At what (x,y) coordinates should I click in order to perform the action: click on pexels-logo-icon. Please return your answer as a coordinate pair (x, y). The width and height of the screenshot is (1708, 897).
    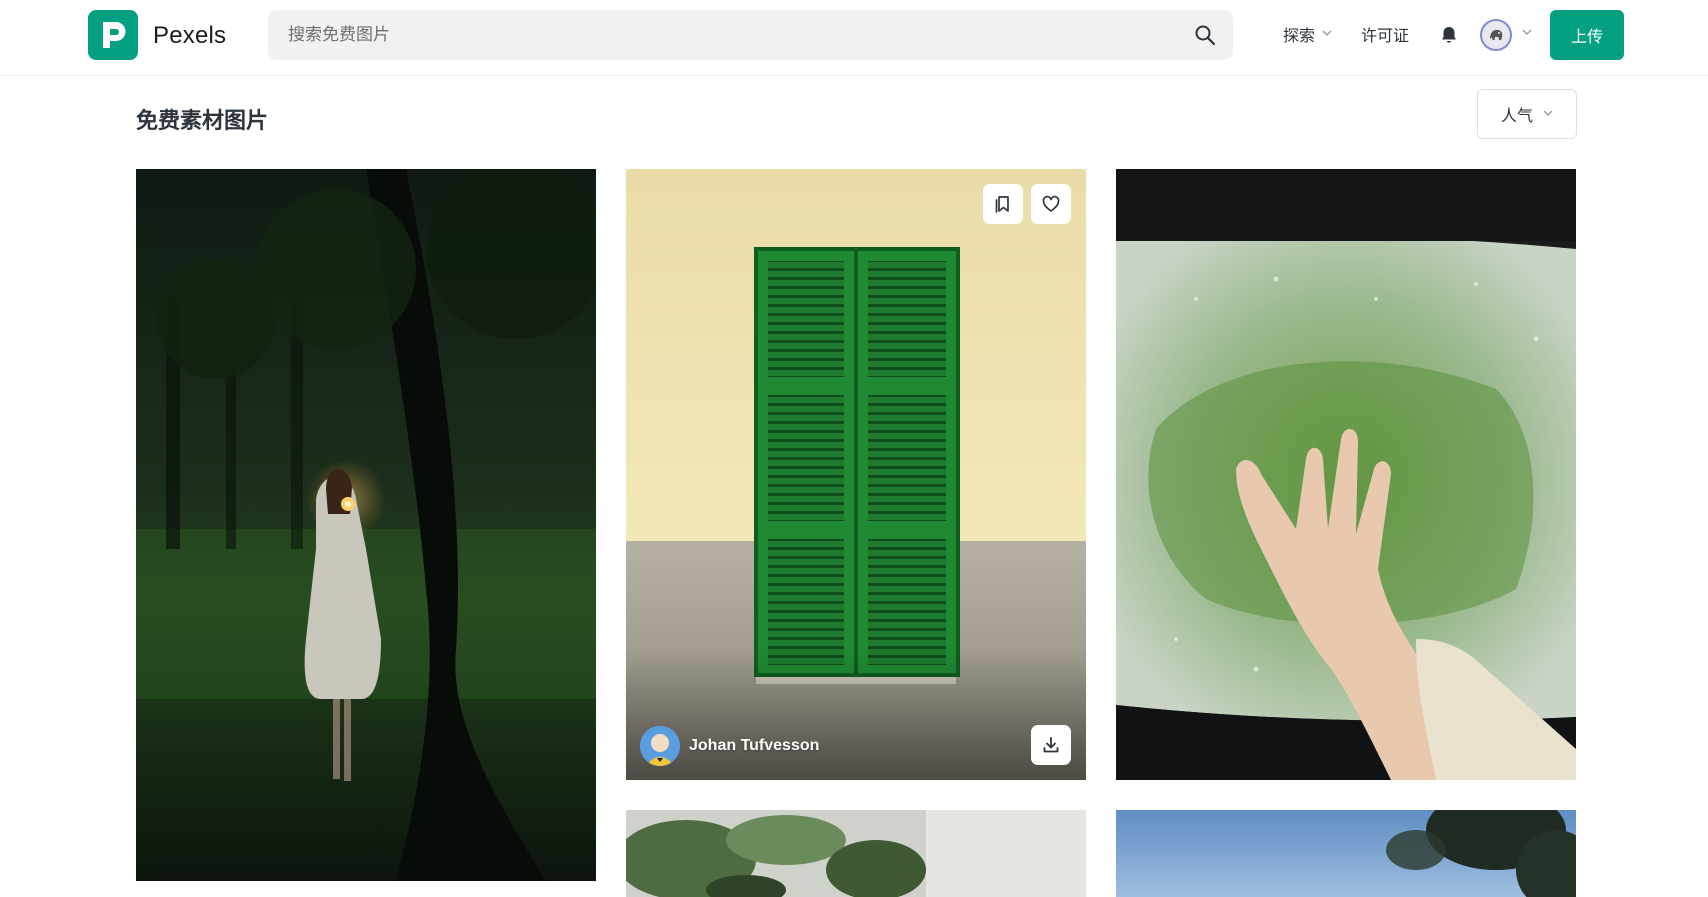
    Looking at the image, I should click on (113, 35).